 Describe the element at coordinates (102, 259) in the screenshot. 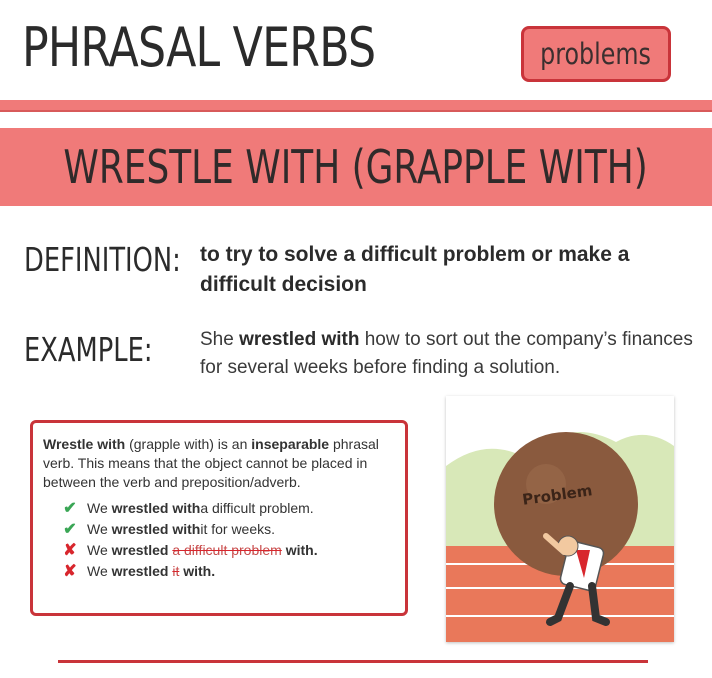

I see `definition-label: DEFINITION:` at that location.